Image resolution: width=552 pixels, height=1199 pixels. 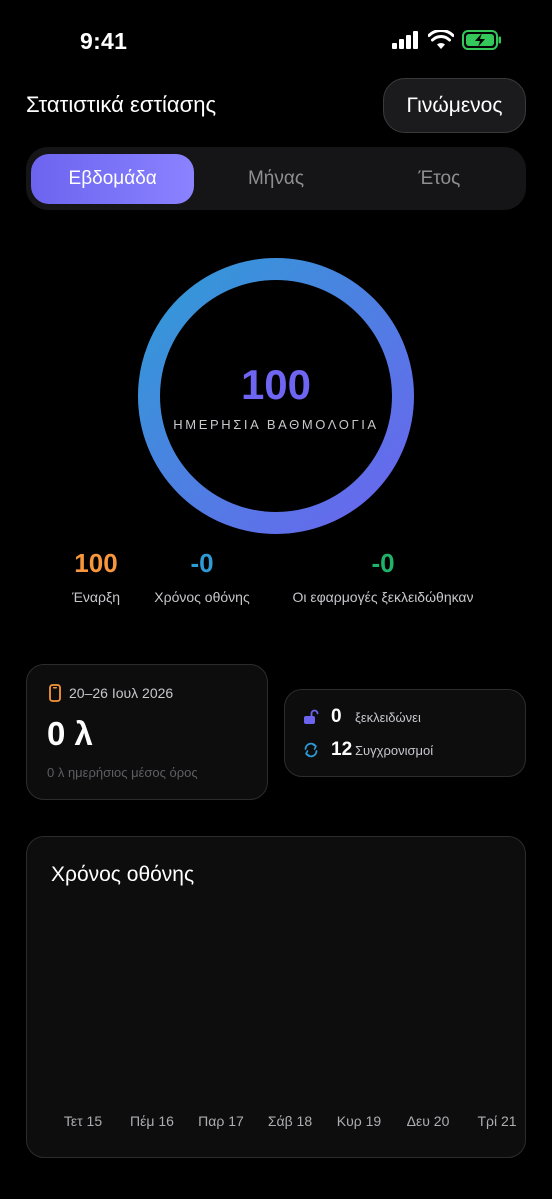 What do you see at coordinates (83, 1121) in the screenshot?
I see `x-tick-label: Τετ 15` at bounding box center [83, 1121].